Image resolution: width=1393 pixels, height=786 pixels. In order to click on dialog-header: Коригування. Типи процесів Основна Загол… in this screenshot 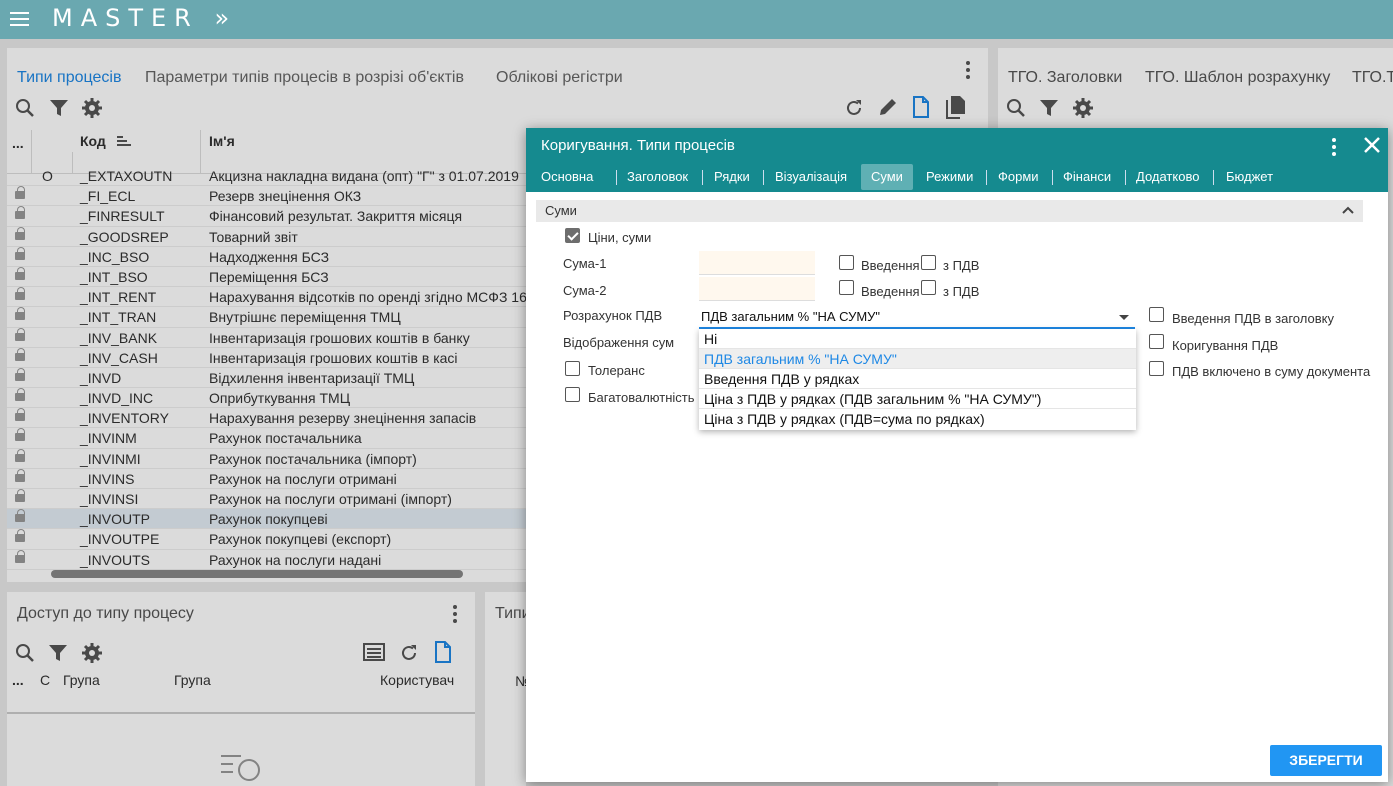, I will do `click(957, 160)`.